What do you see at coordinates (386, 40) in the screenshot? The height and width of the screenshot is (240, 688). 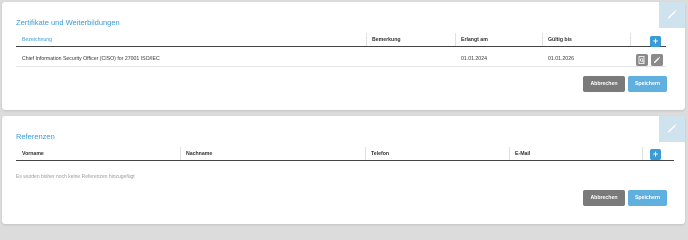 I see `column-header-remark: Bemerkung` at bounding box center [386, 40].